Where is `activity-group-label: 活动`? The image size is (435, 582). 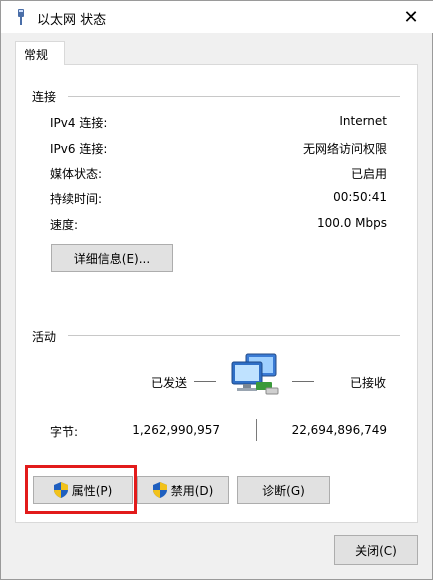
activity-group-label: 活动 is located at coordinates (44, 337).